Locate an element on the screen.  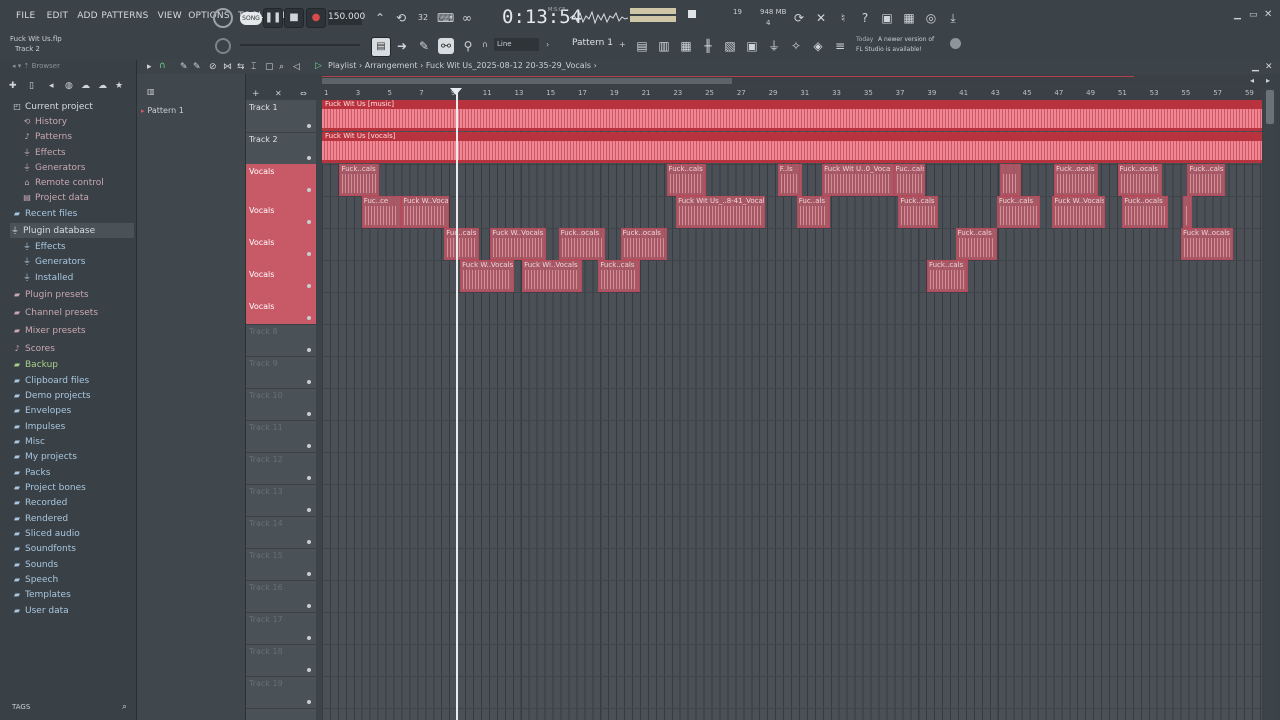
snap-mode-select: Line is located at coordinates (516, 44).